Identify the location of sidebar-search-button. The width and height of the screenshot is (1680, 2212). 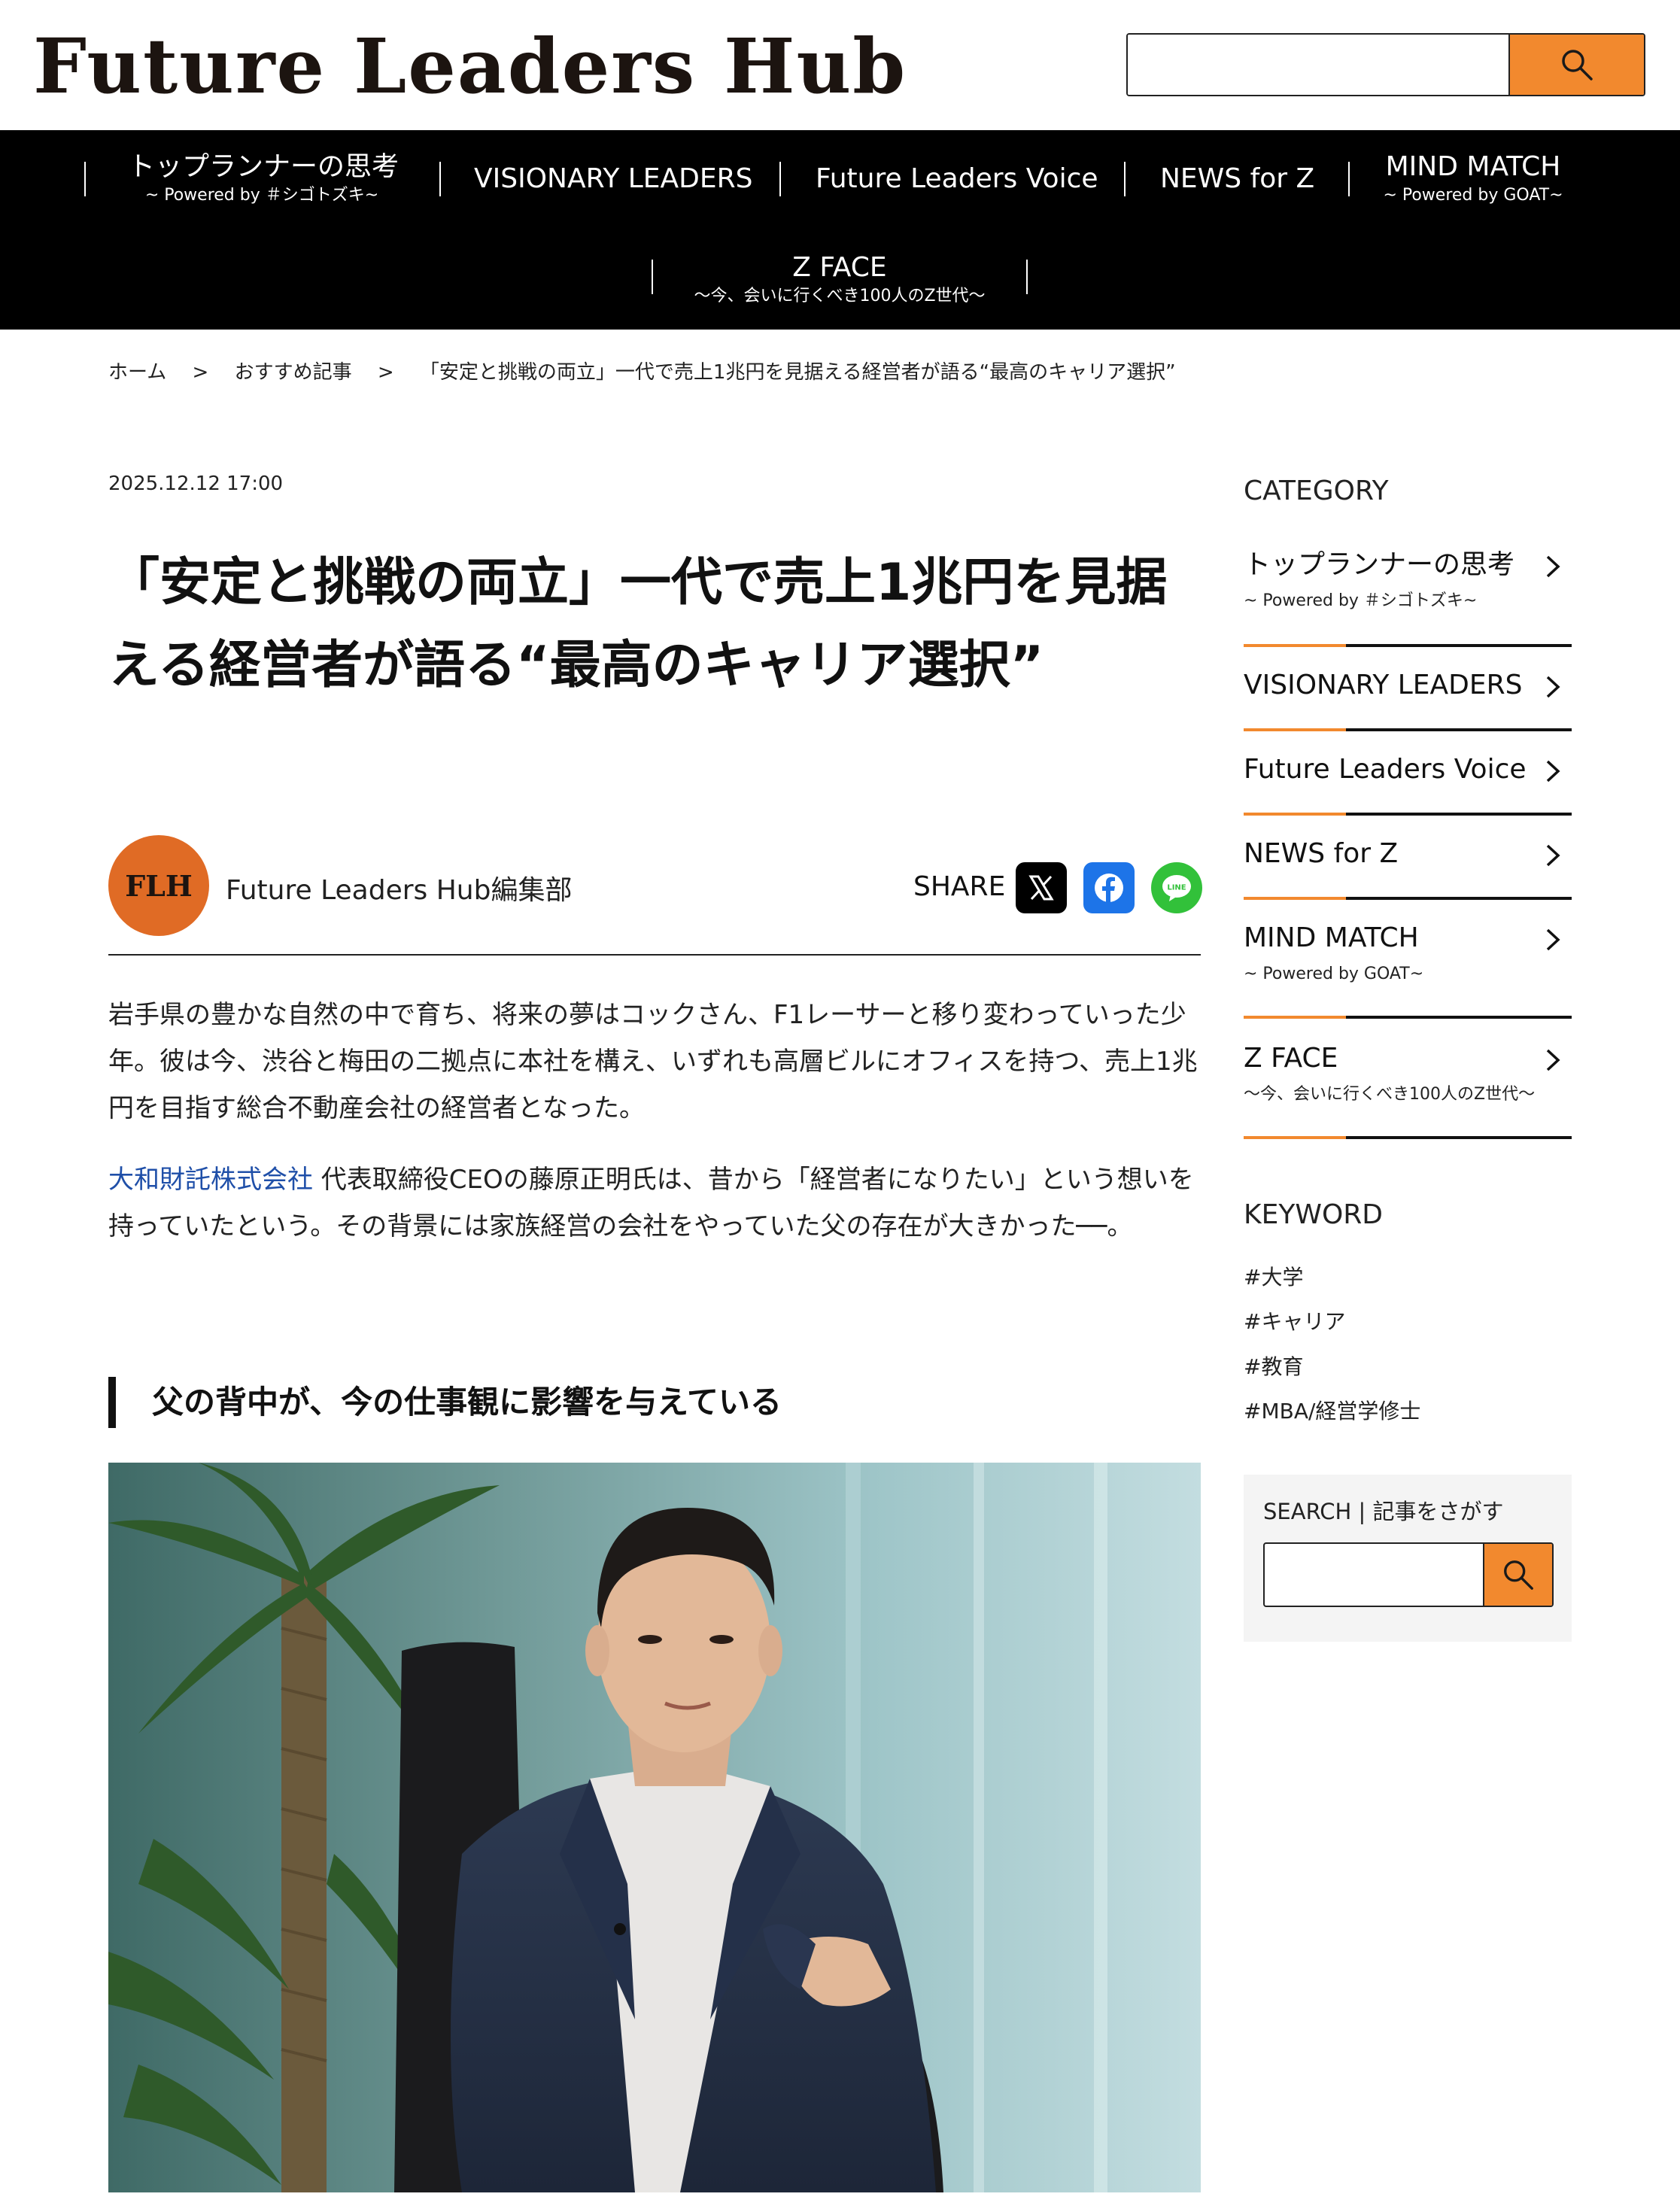
(1517, 1575).